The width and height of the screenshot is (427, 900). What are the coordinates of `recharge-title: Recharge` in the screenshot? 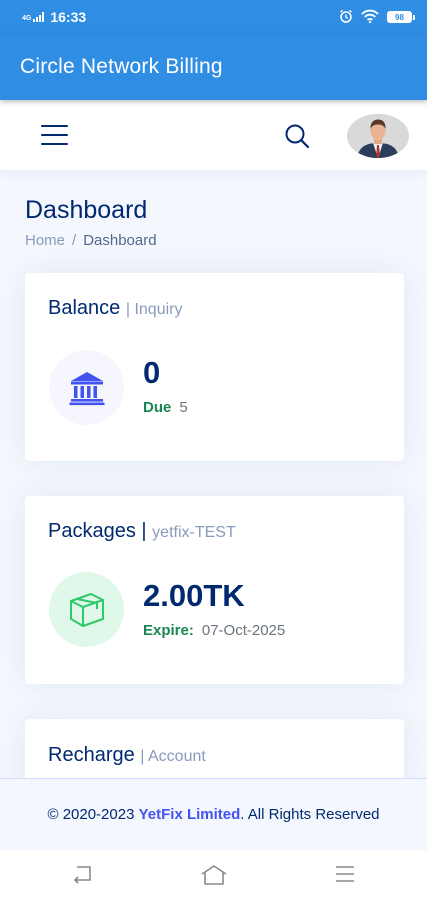 It's located at (91, 755).